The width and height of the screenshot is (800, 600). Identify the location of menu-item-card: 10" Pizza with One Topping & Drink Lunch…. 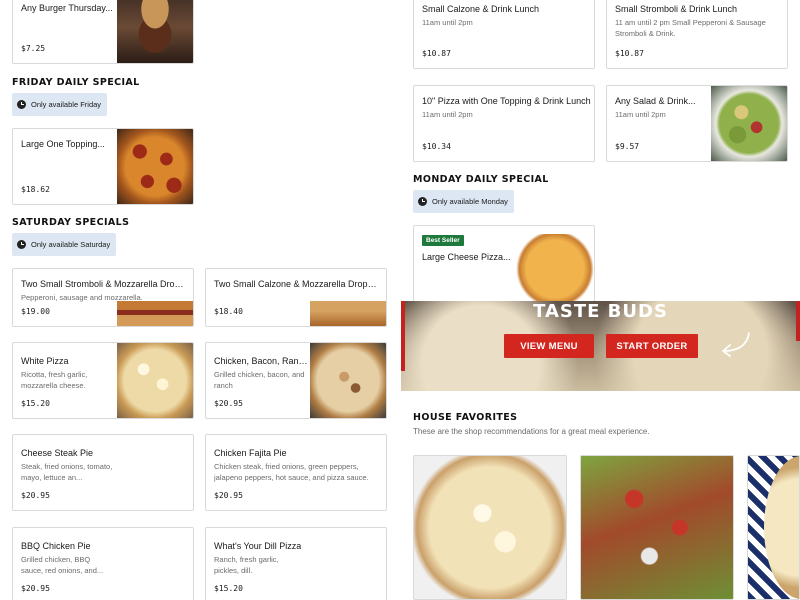
(504, 123).